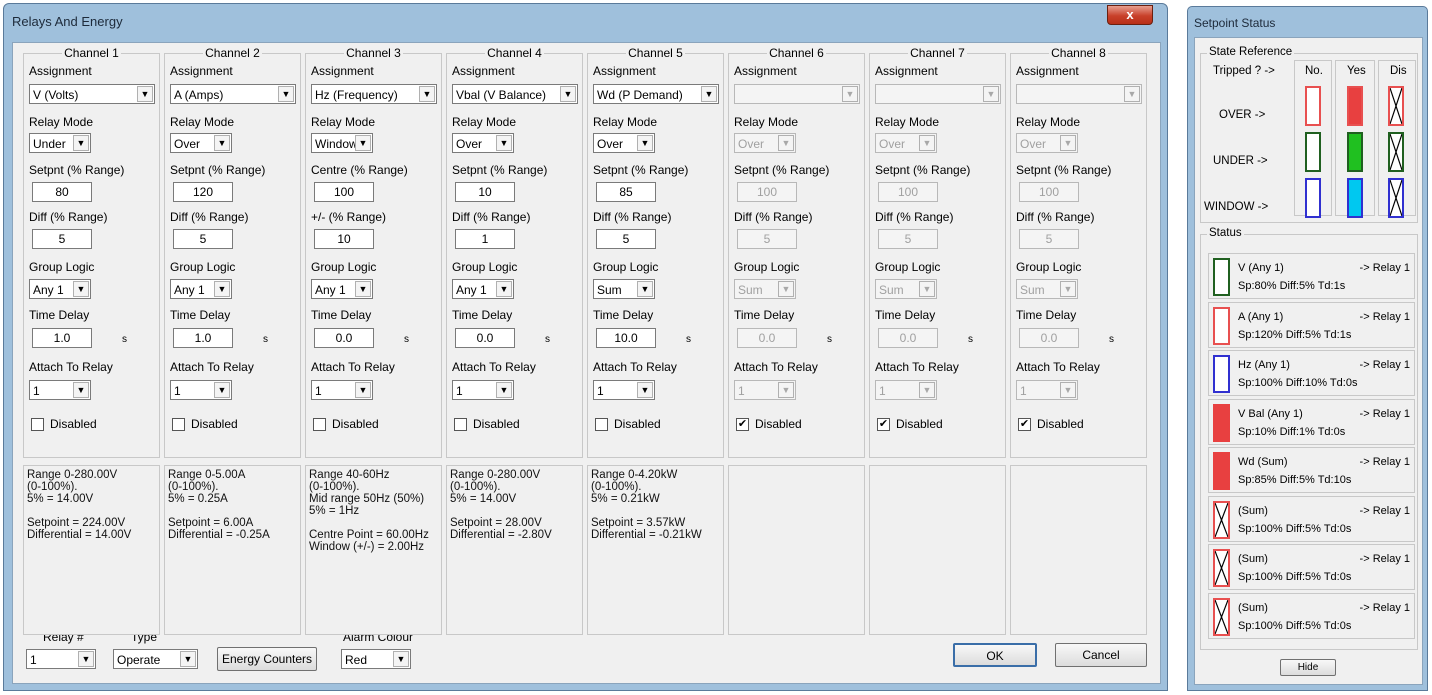 The height and width of the screenshot is (695, 1432). I want to click on close-button: x, so click(1130, 15).